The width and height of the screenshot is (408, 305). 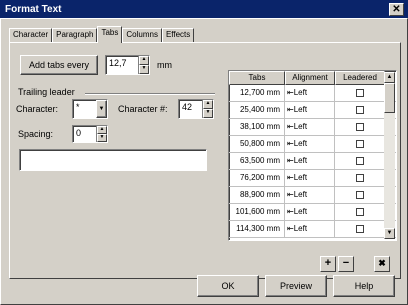 I want to click on table-row: 12,700 mm ⇤Left, so click(x=312, y=93).